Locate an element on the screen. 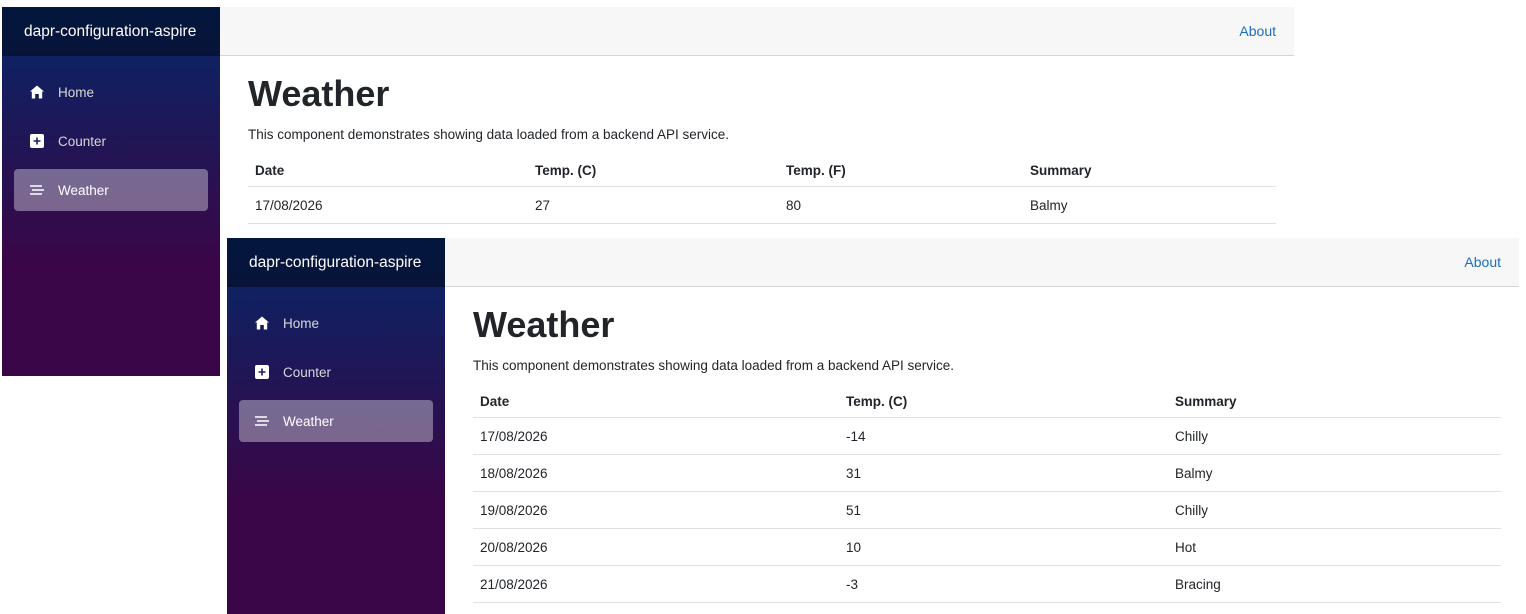 This screenshot has height=614, width=1526. cell-summary: Hot is located at coordinates (1334, 547).